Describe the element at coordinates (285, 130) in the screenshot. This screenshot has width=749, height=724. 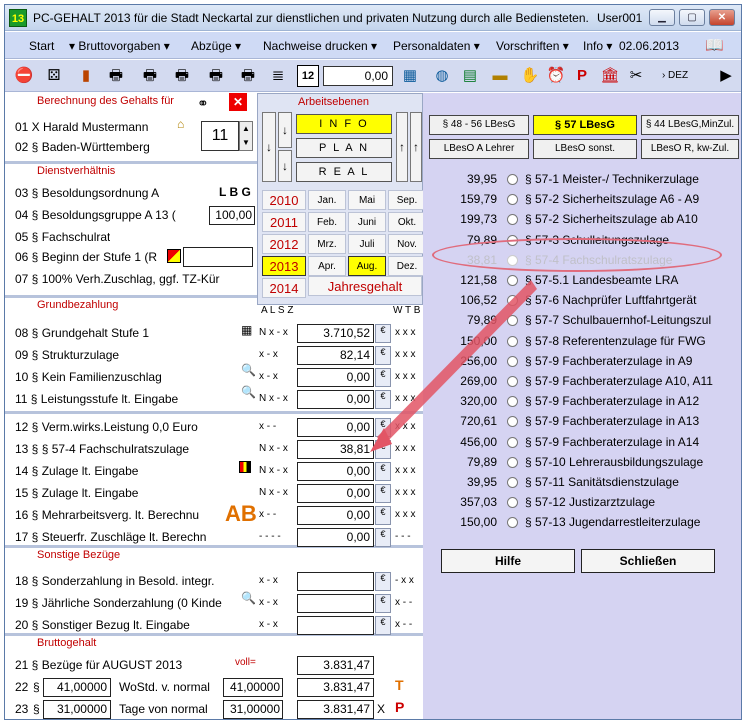
I see `arrow-down-1: ↓` at that location.